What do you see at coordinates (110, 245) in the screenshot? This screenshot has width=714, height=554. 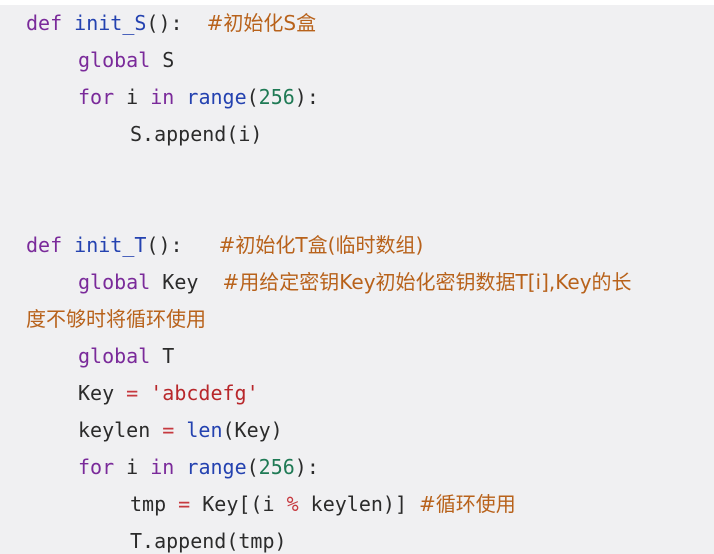 I see `function-name: init_T` at bounding box center [110, 245].